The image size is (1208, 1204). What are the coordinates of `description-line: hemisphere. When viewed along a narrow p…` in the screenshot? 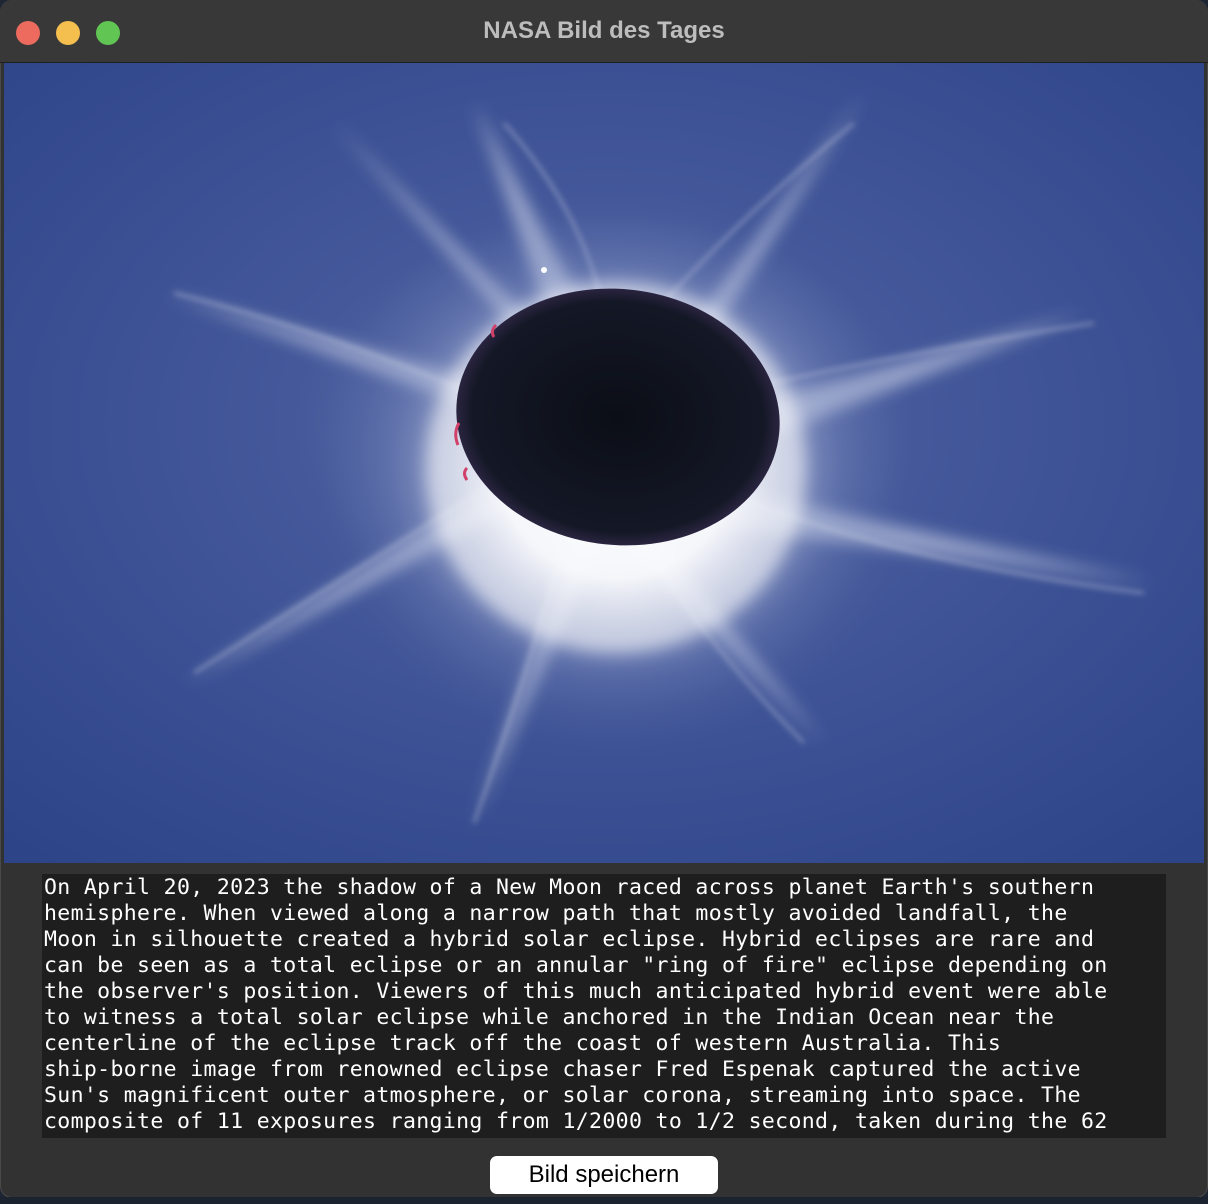 It's located at (556, 913).